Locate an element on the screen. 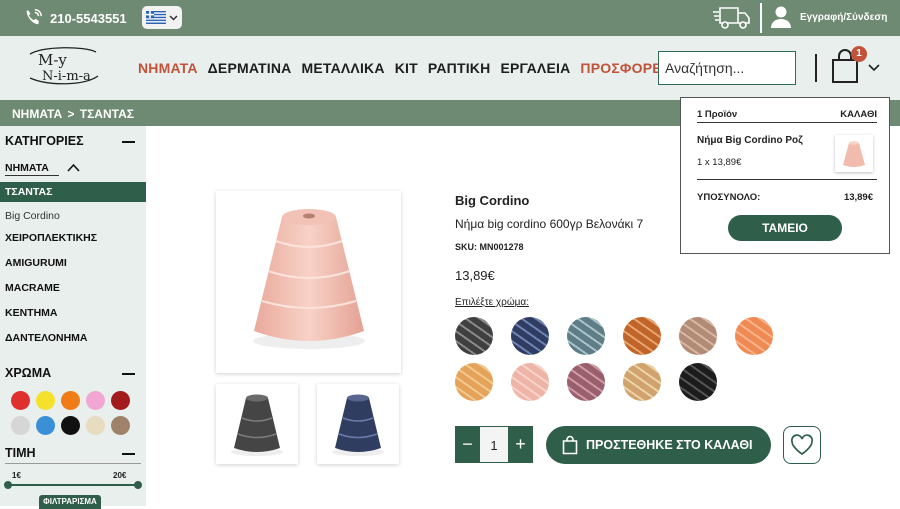 Image resolution: width=900 pixels, height=509 pixels. svg-text: N-i-m-a is located at coordinates (66, 76).